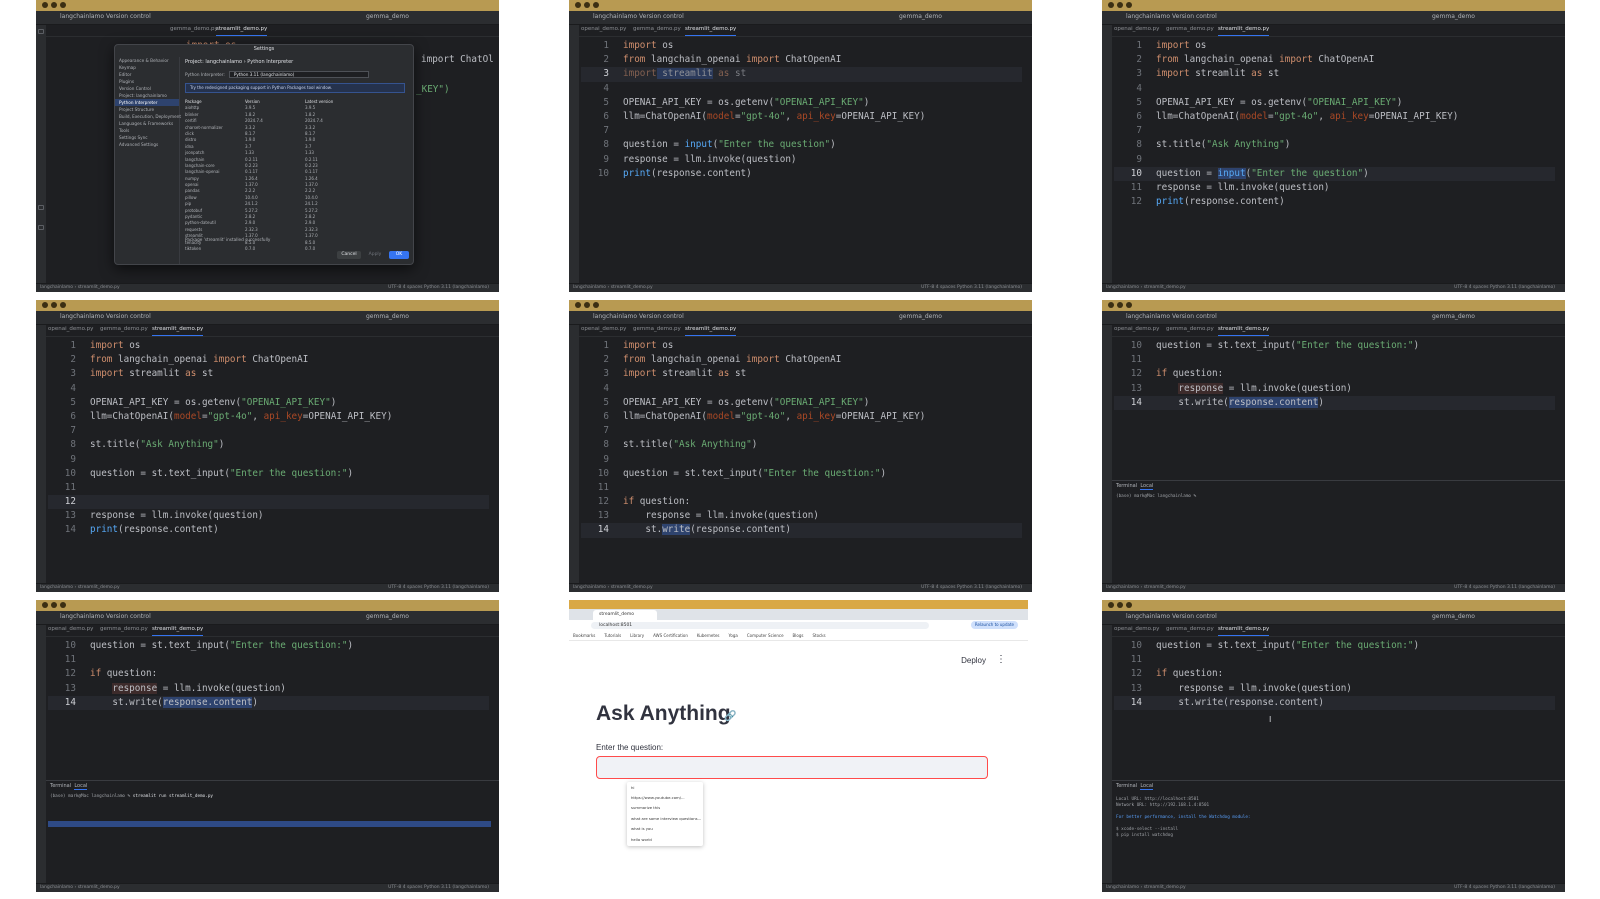  I want to click on settings-item: Build, Execution, Deployment, so click(148, 116).